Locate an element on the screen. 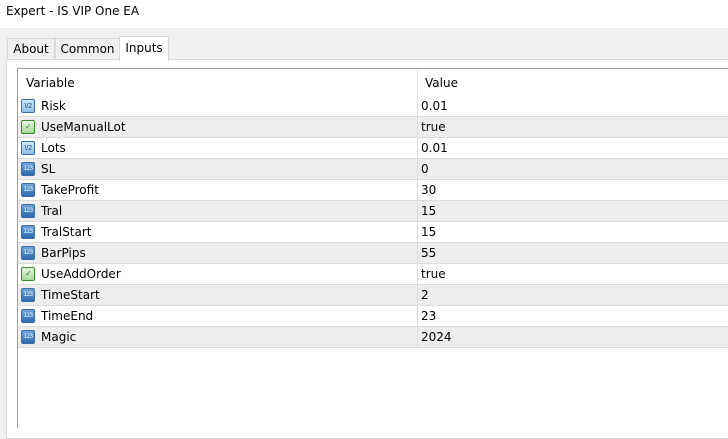 Image resolution: width=728 pixels, height=439 pixels. table-row: 123 TimeStart 2 is located at coordinates (373, 295).